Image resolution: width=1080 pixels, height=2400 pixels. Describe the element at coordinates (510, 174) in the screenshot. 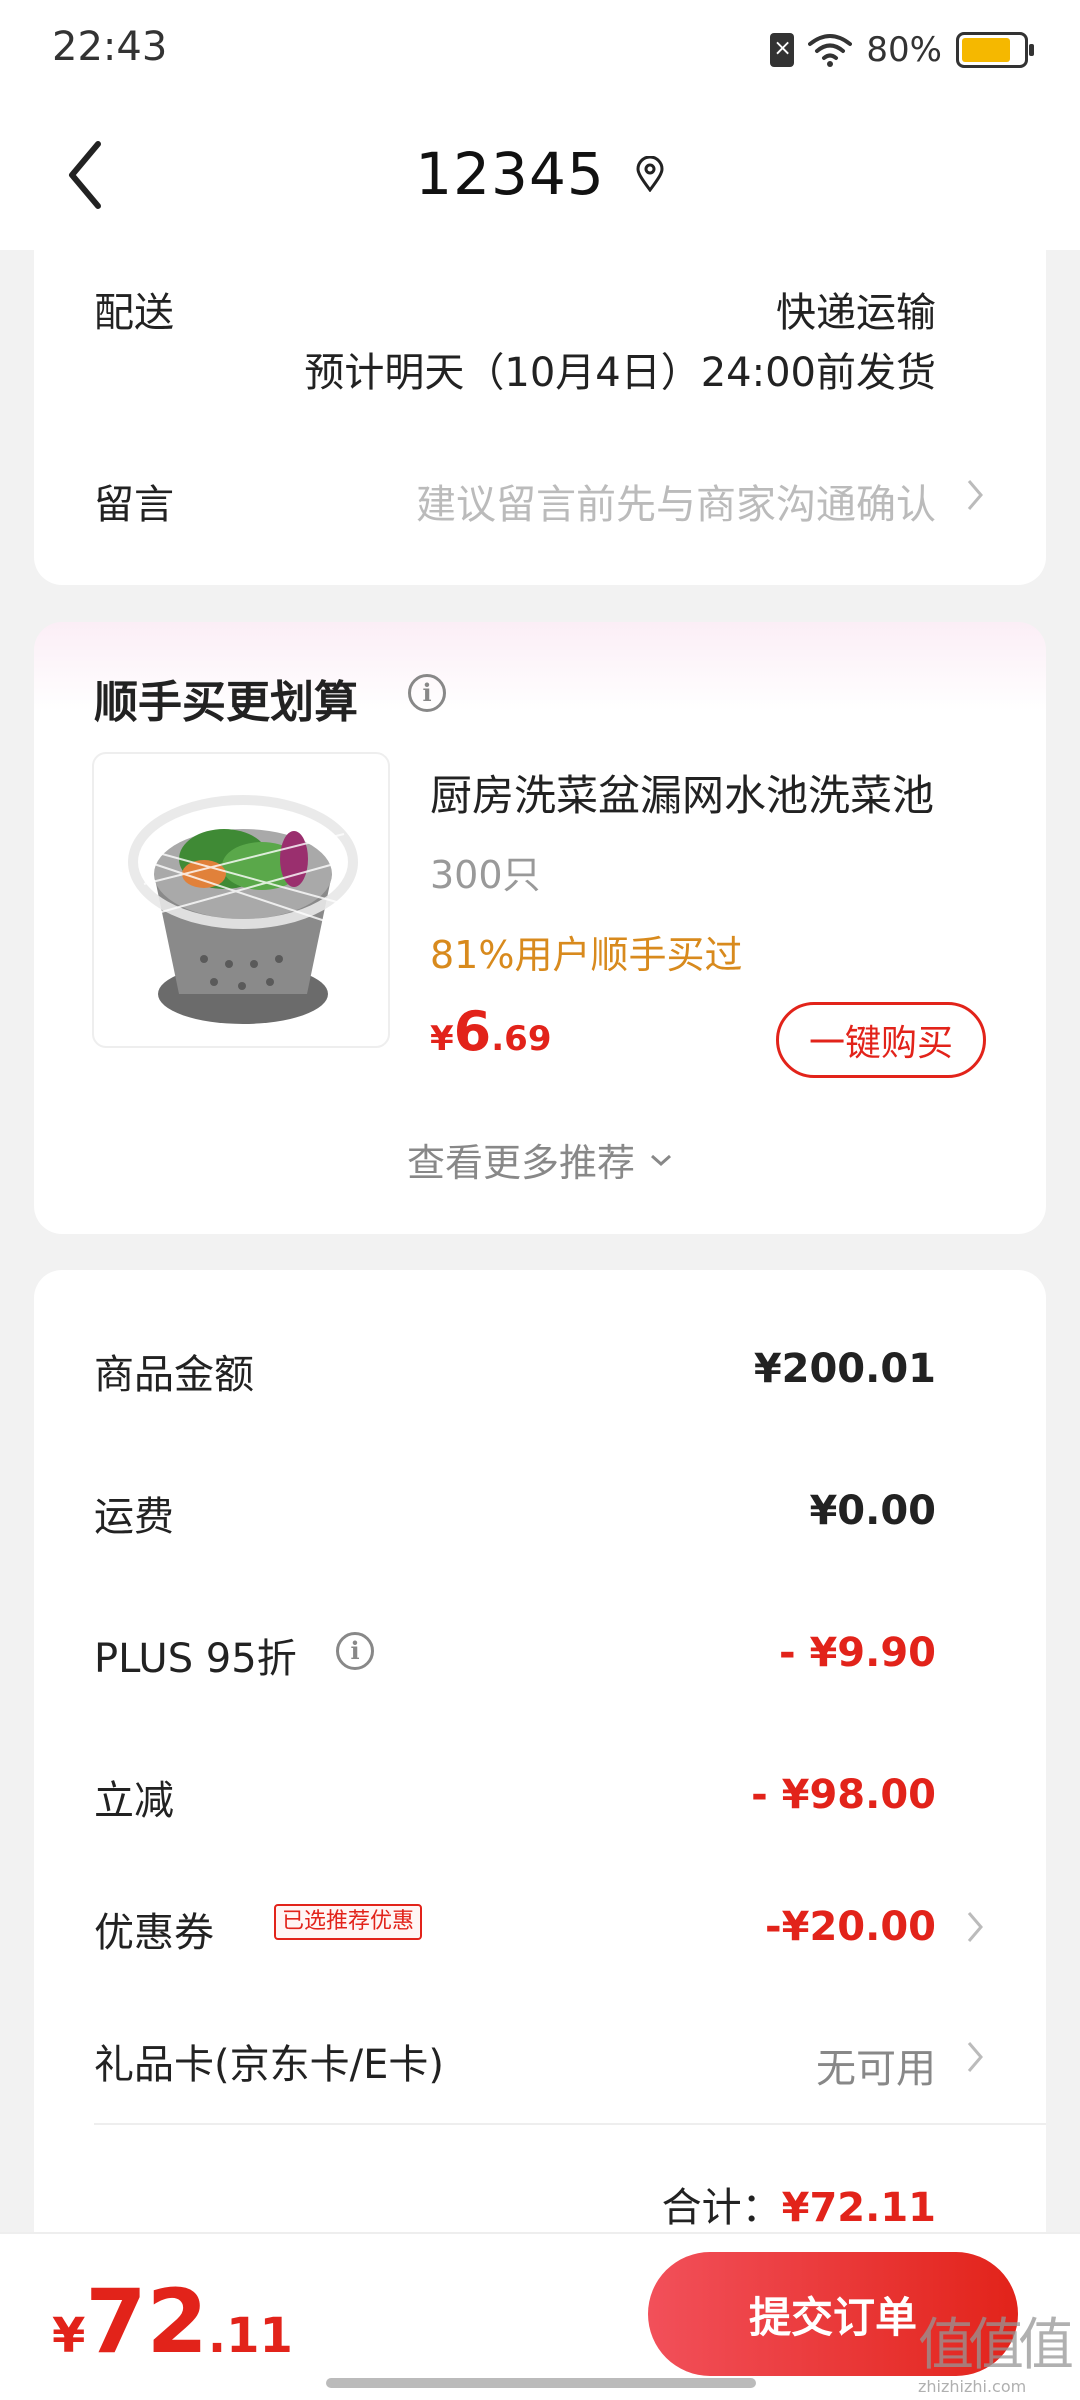

I see `page-title: 12345` at that location.